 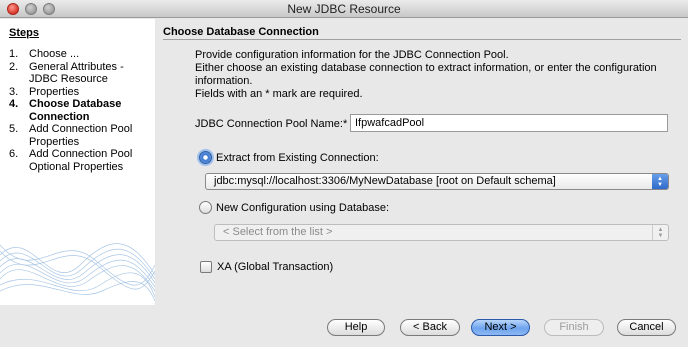 What do you see at coordinates (205, 157) in the screenshot?
I see `extract-radio` at bounding box center [205, 157].